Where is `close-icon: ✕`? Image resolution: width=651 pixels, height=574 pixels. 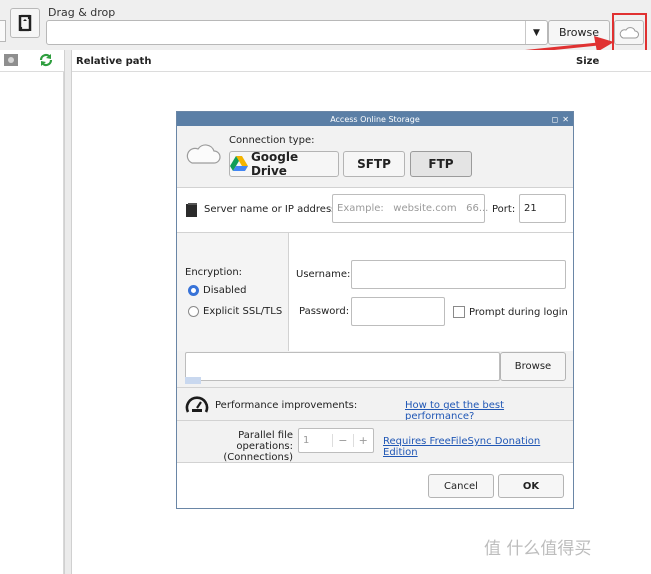 close-icon: ✕ is located at coordinates (565, 119).